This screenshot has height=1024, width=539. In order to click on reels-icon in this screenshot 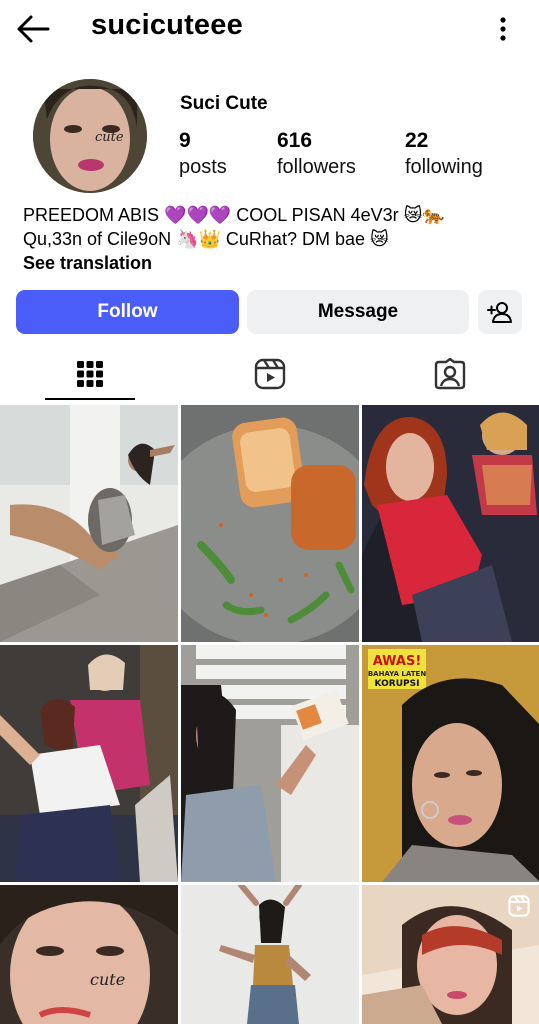, I will do `click(269, 373)`.